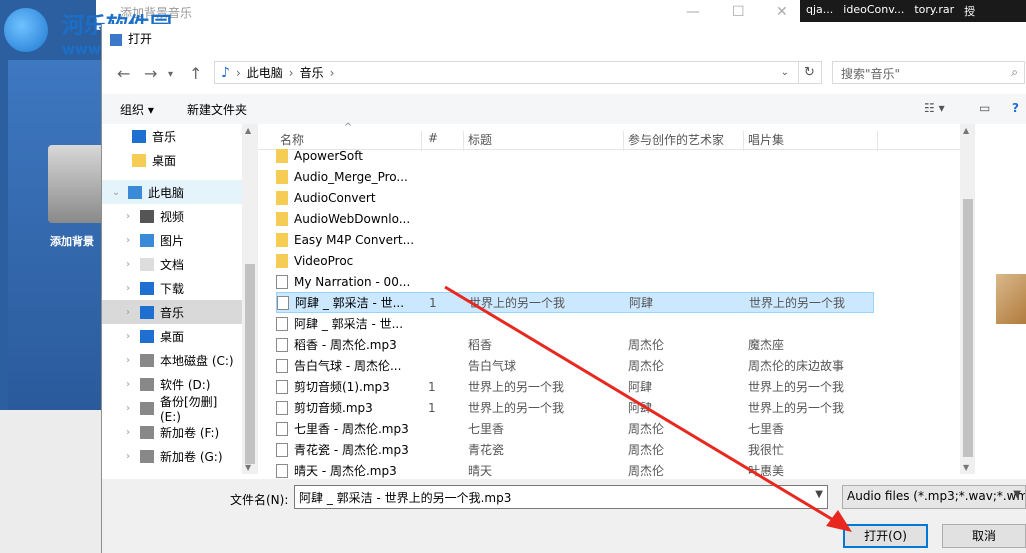  I want to click on file-name: 七里香 - 周杰伦.mp3, so click(351, 429).